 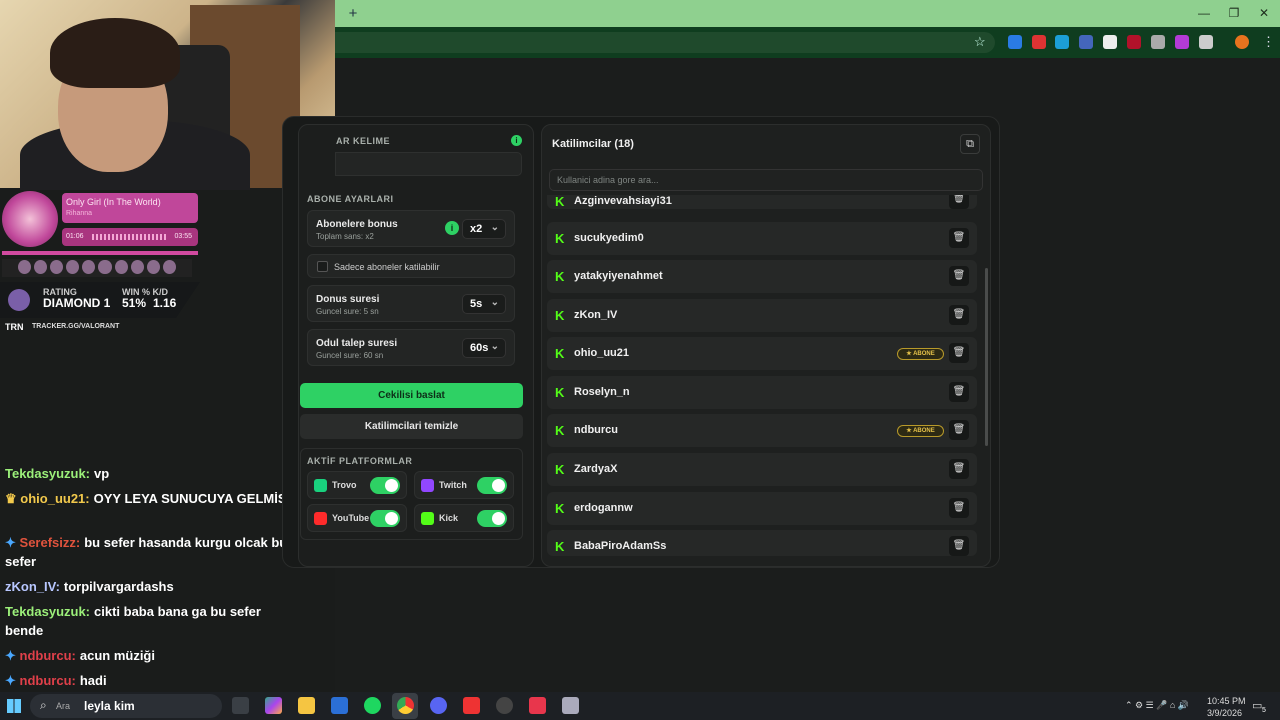 I want to click on participant-name: zKon_IV, so click(x=596, y=315).